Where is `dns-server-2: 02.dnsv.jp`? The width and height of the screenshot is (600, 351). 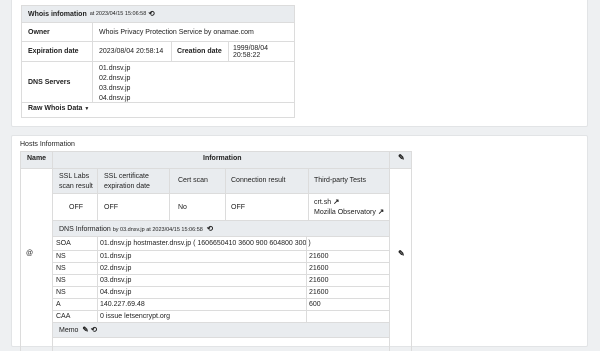
dns-server-2: 02.dnsv.jp is located at coordinates (115, 78).